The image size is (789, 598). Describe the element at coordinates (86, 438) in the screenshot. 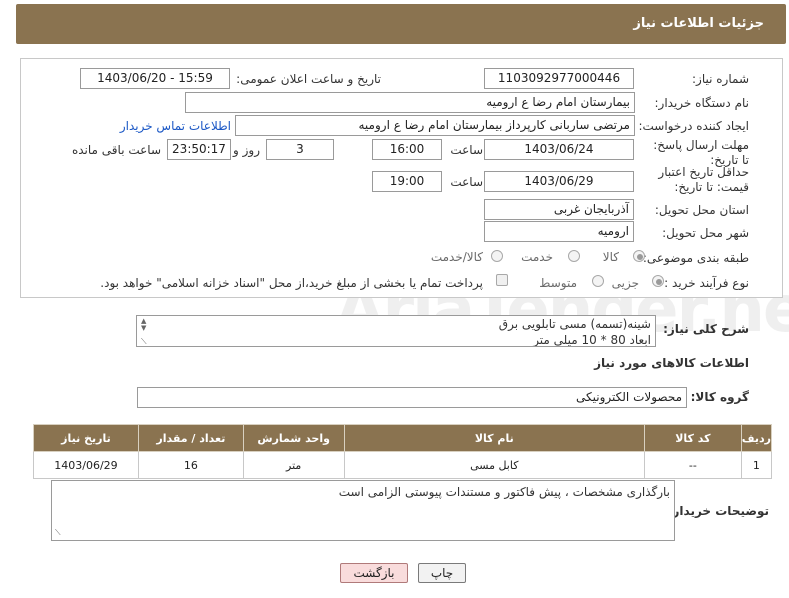

I see `col-need-date: تاریخ نیاز` at that location.